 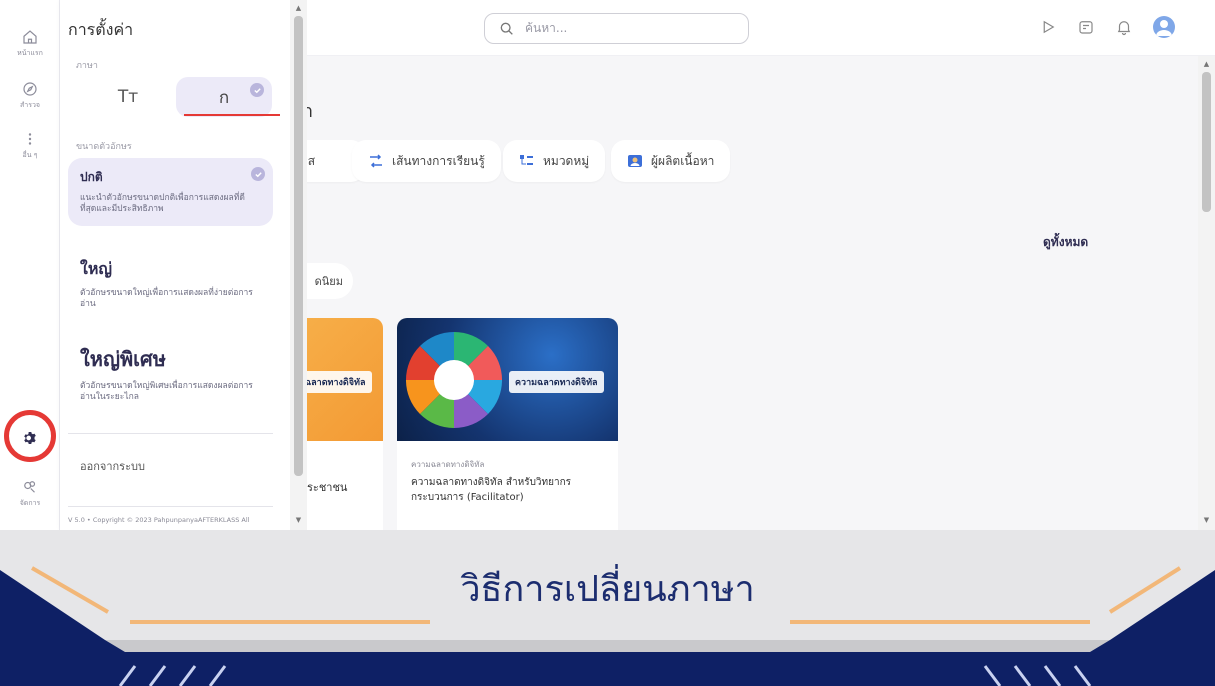 I want to click on panel-scrollbar: ▲ ▼, so click(x=298, y=265).